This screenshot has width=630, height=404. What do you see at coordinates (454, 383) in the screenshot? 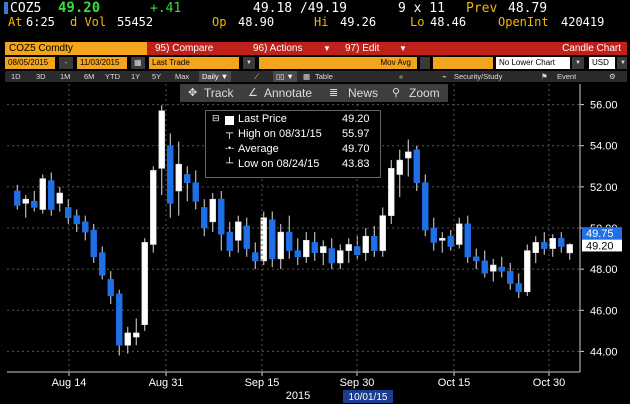
I see `x-tick-label: Oct 15` at bounding box center [454, 383].